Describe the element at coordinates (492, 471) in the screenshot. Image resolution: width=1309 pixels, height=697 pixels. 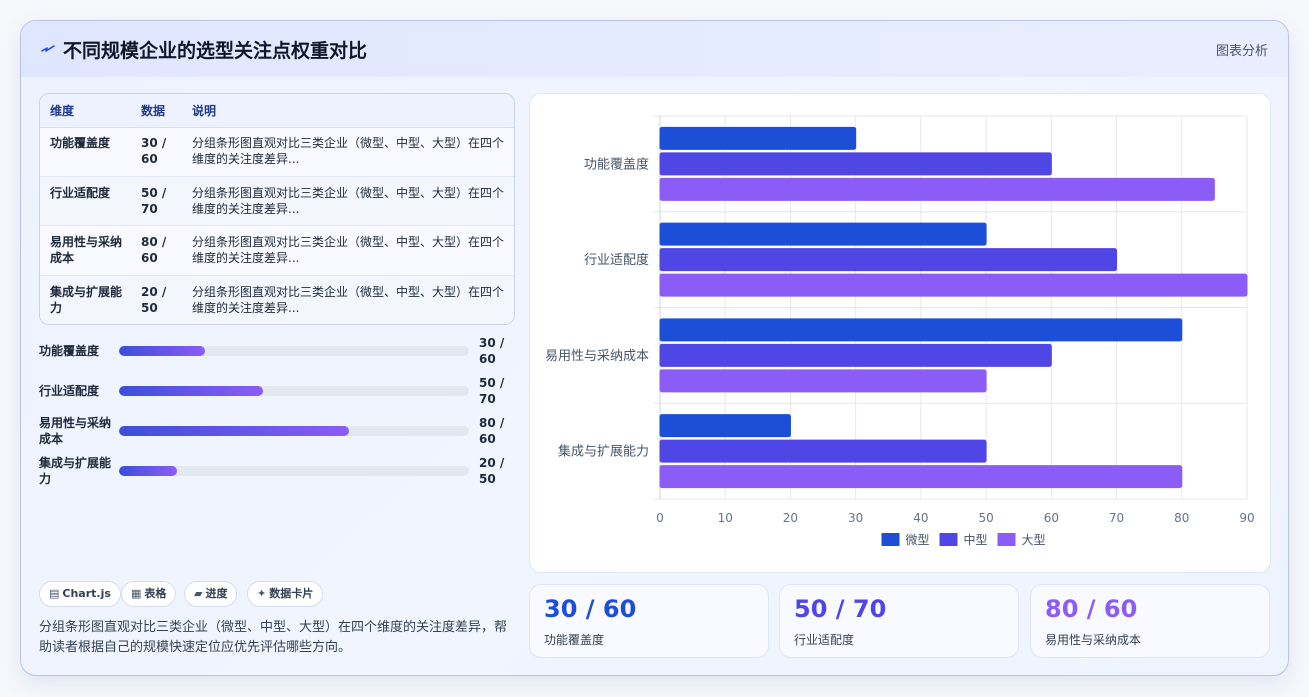
I see `progress-value: 20 / 50` at that location.